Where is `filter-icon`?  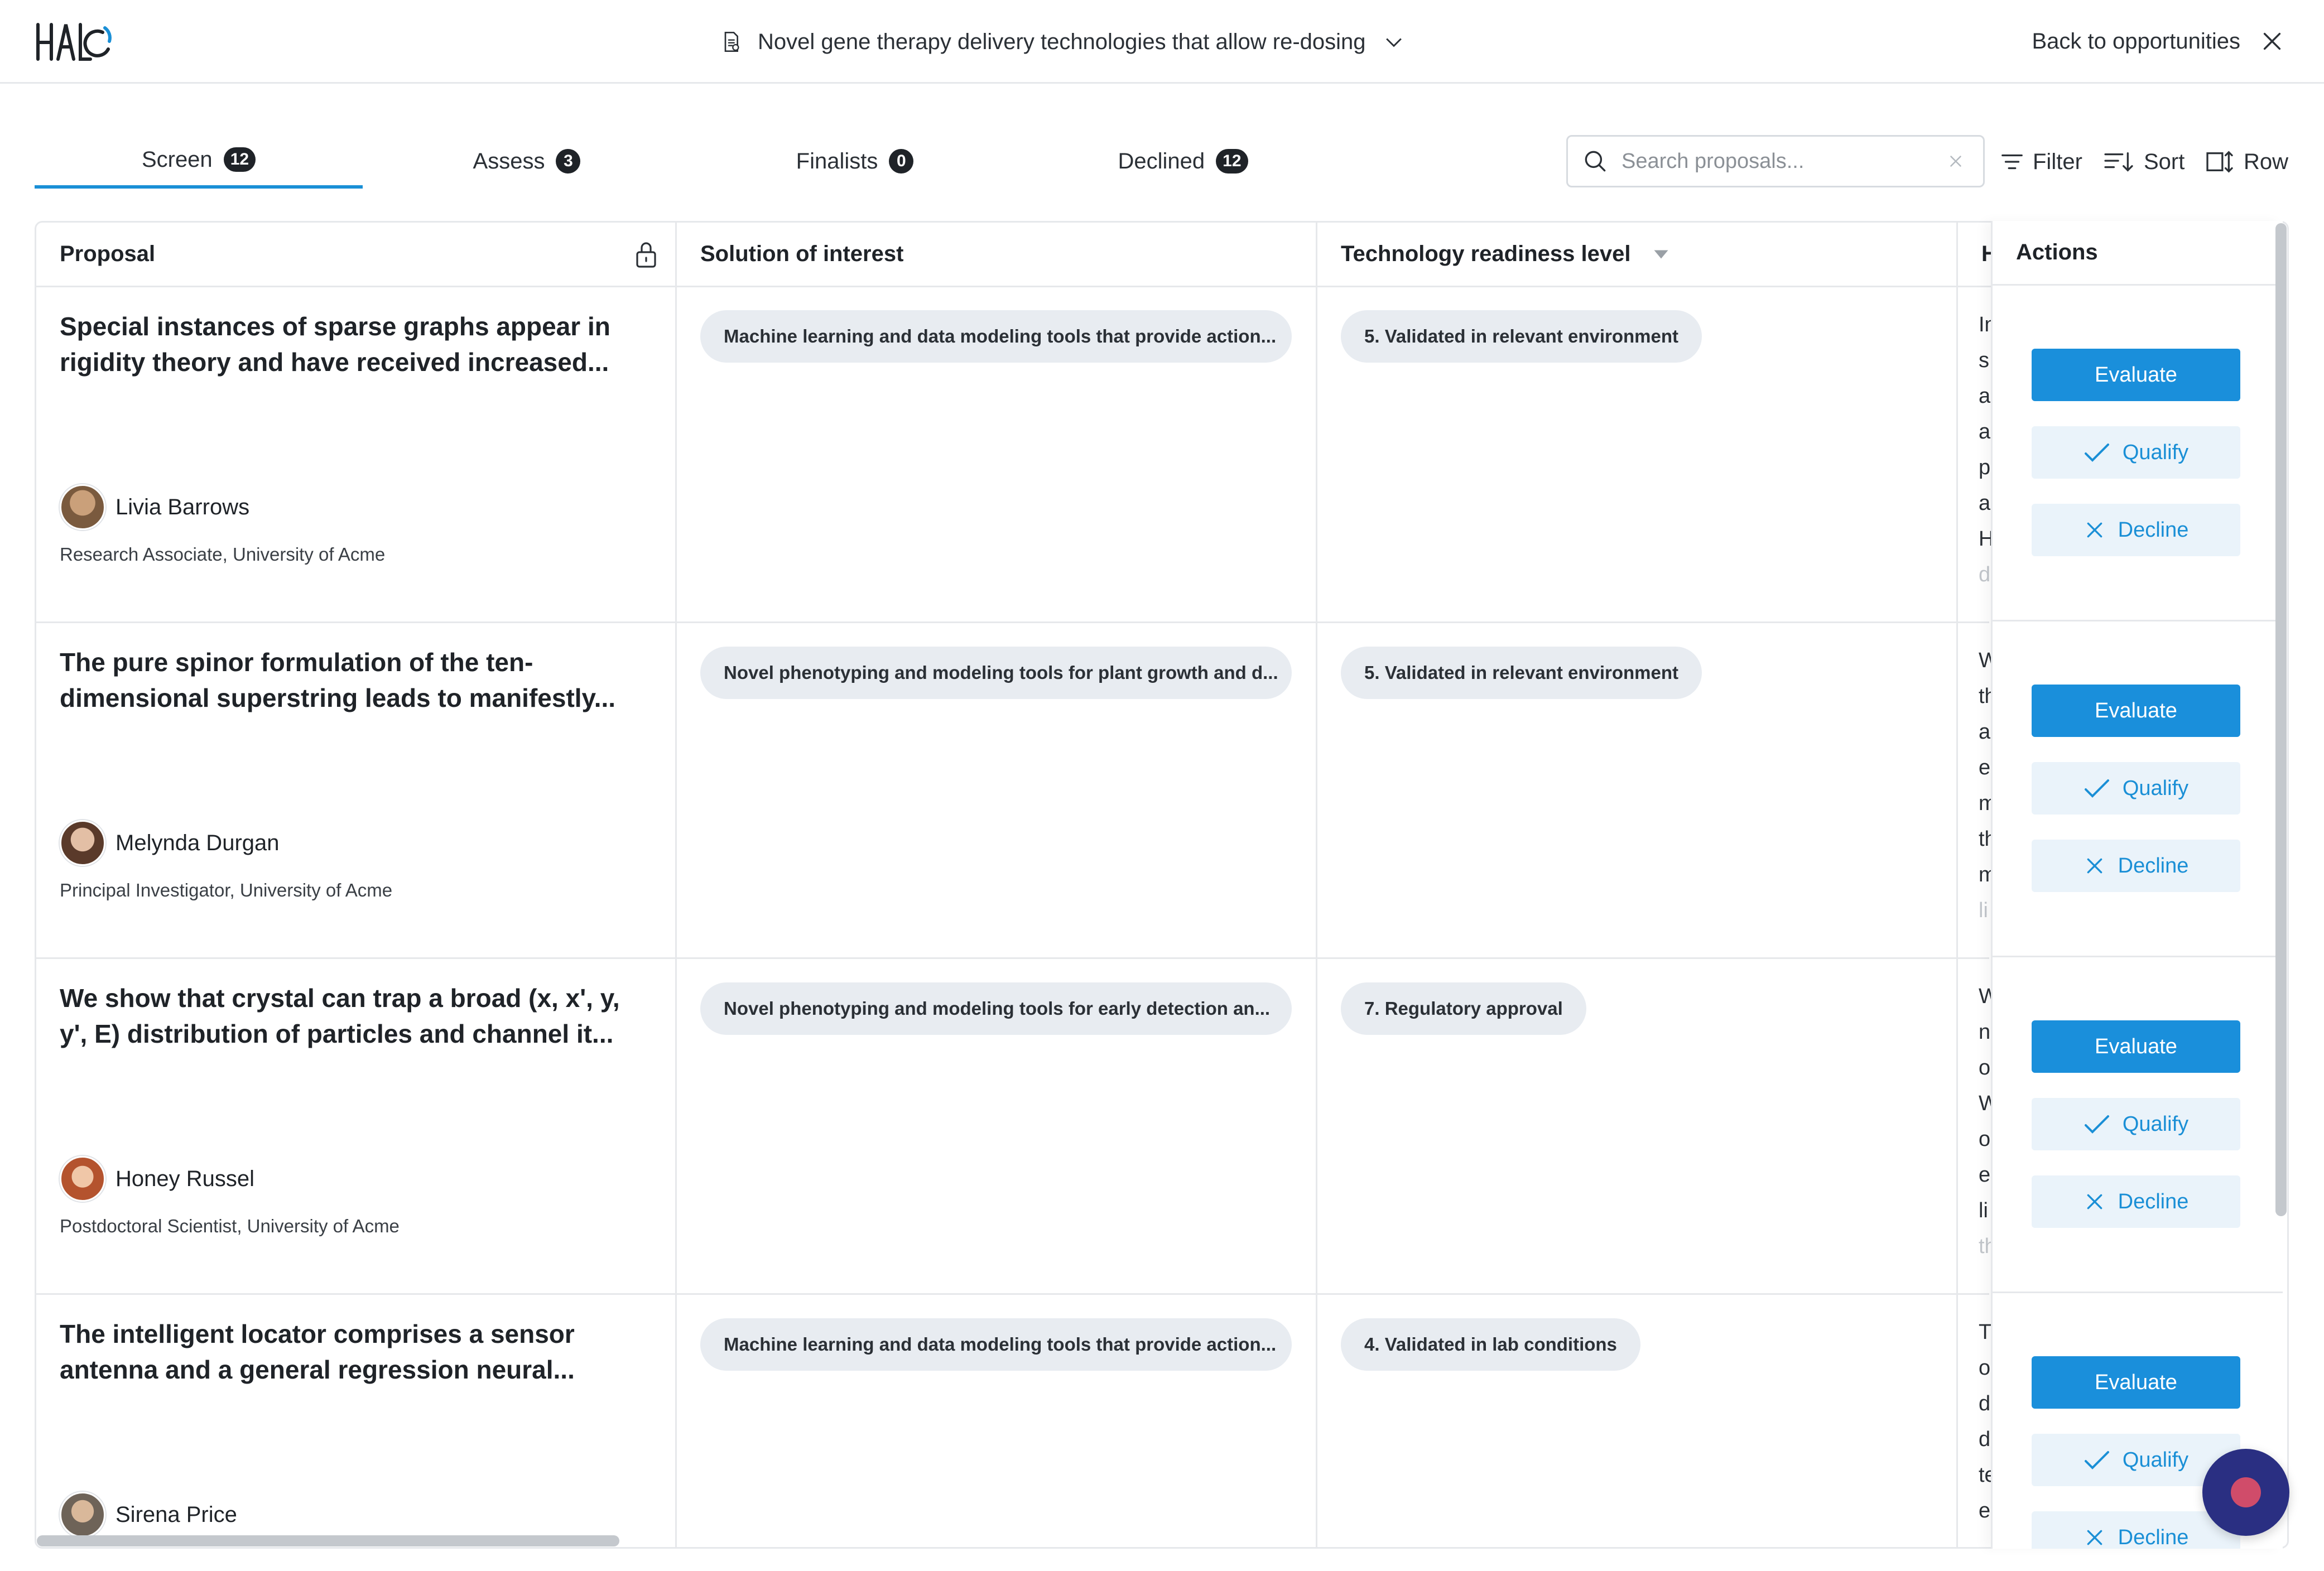
filter-icon is located at coordinates (2012, 162).